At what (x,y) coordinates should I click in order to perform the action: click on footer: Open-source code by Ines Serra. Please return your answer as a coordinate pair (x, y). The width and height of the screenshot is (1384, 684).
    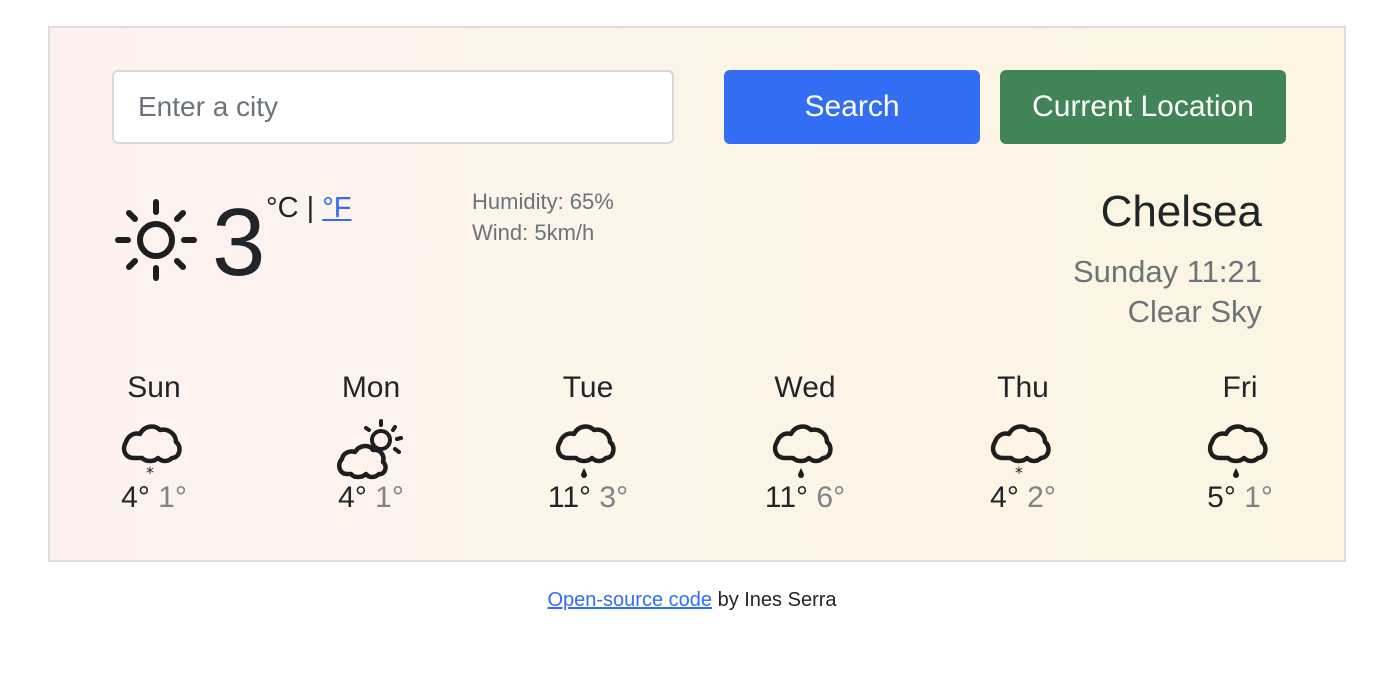
    Looking at the image, I should click on (692, 600).